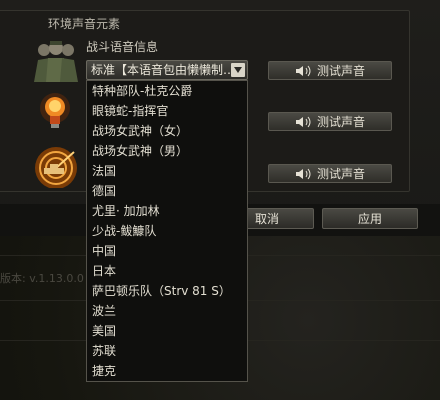 This screenshot has height=400, width=440. Describe the element at coordinates (238, 70) in the screenshot. I see `chevron-down-icon` at that location.